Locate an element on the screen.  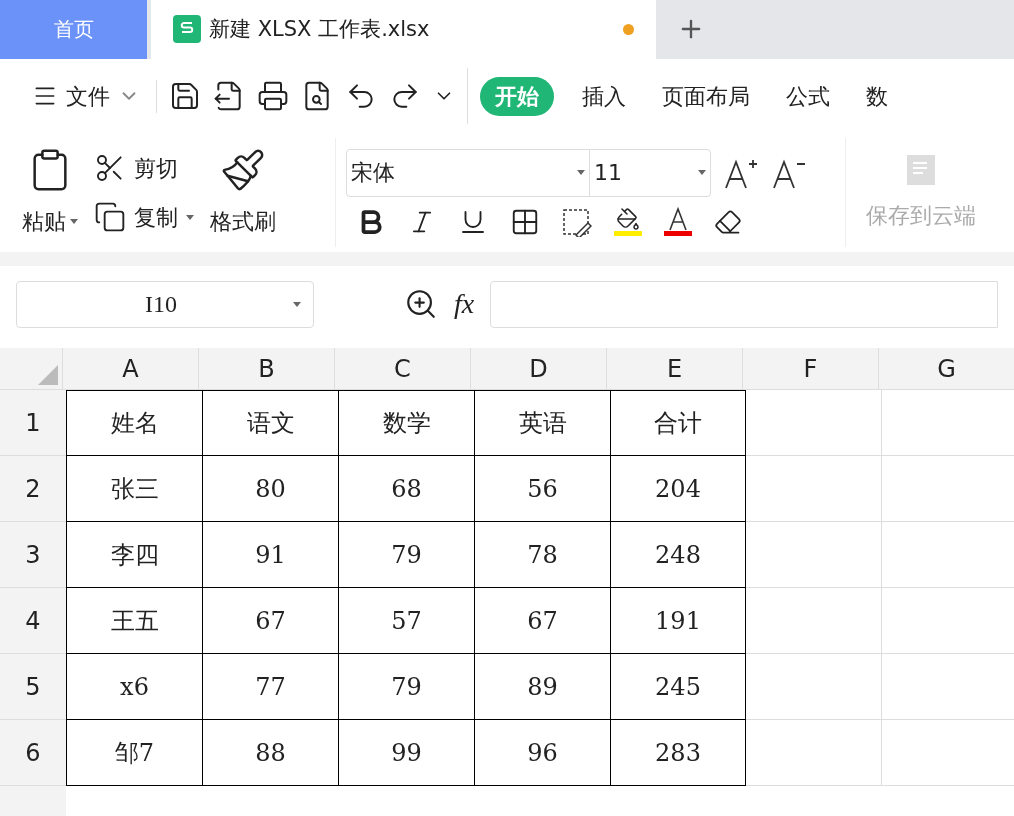
row-header: 1 is located at coordinates (33, 423).